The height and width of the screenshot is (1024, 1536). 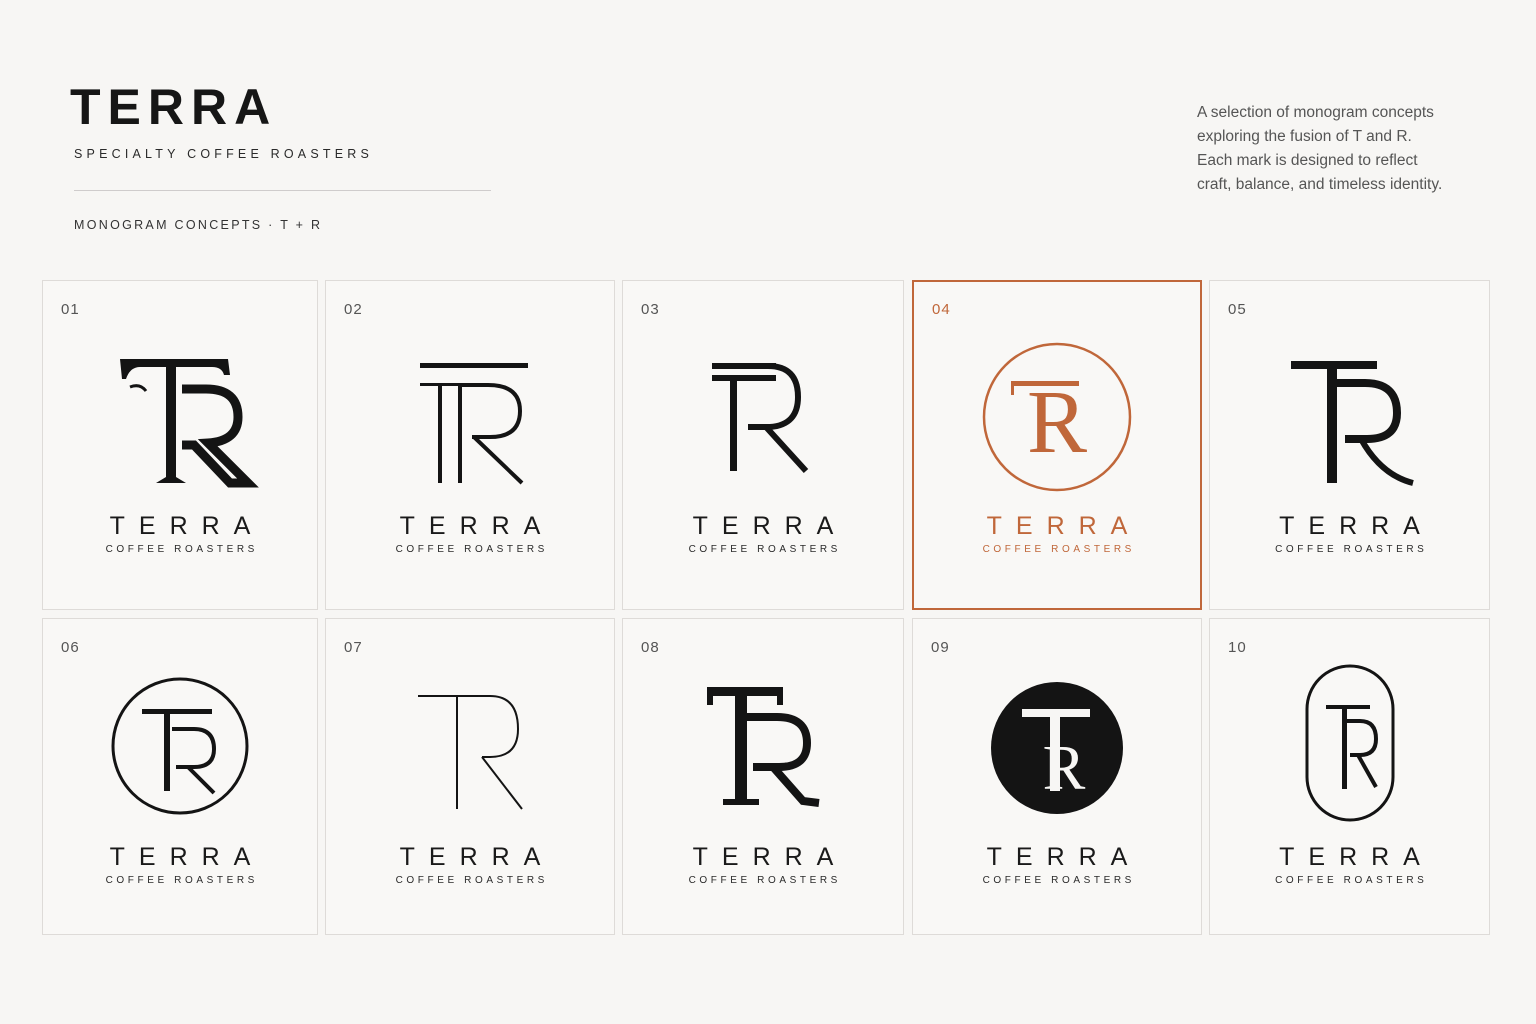 What do you see at coordinates (650, 647) in the screenshot?
I see `concept-number: 08` at bounding box center [650, 647].